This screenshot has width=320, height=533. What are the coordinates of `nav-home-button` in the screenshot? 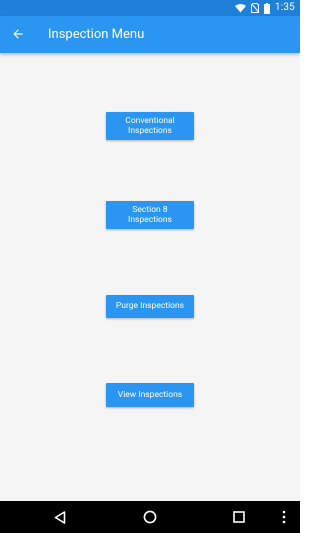 It's located at (150, 517).